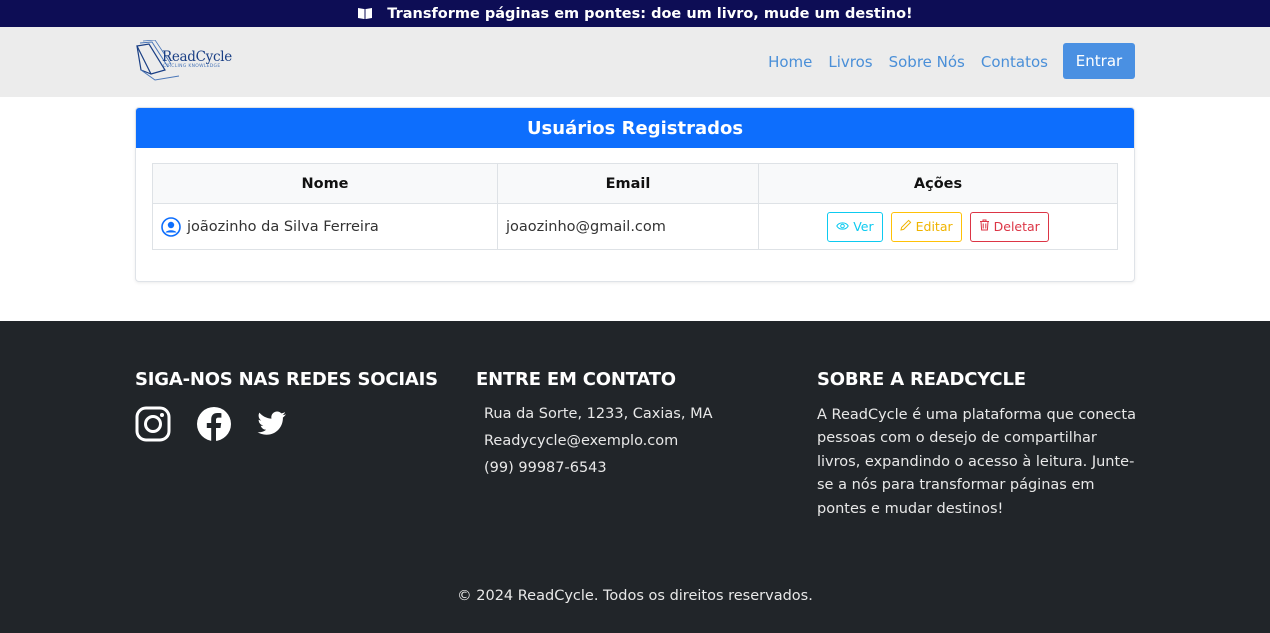 The height and width of the screenshot is (633, 1270). Describe the element at coordinates (905, 226) in the screenshot. I see `pencil-icon` at that location.